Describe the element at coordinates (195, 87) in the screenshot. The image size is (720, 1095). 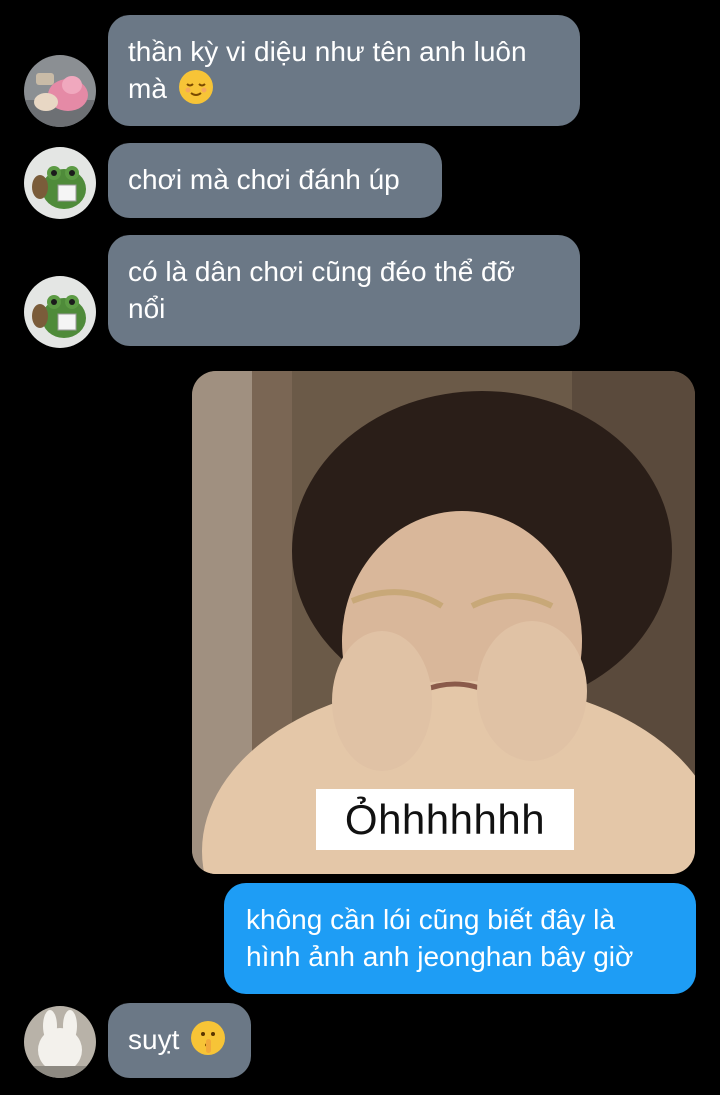
I see `relieved-face-emoji` at that location.